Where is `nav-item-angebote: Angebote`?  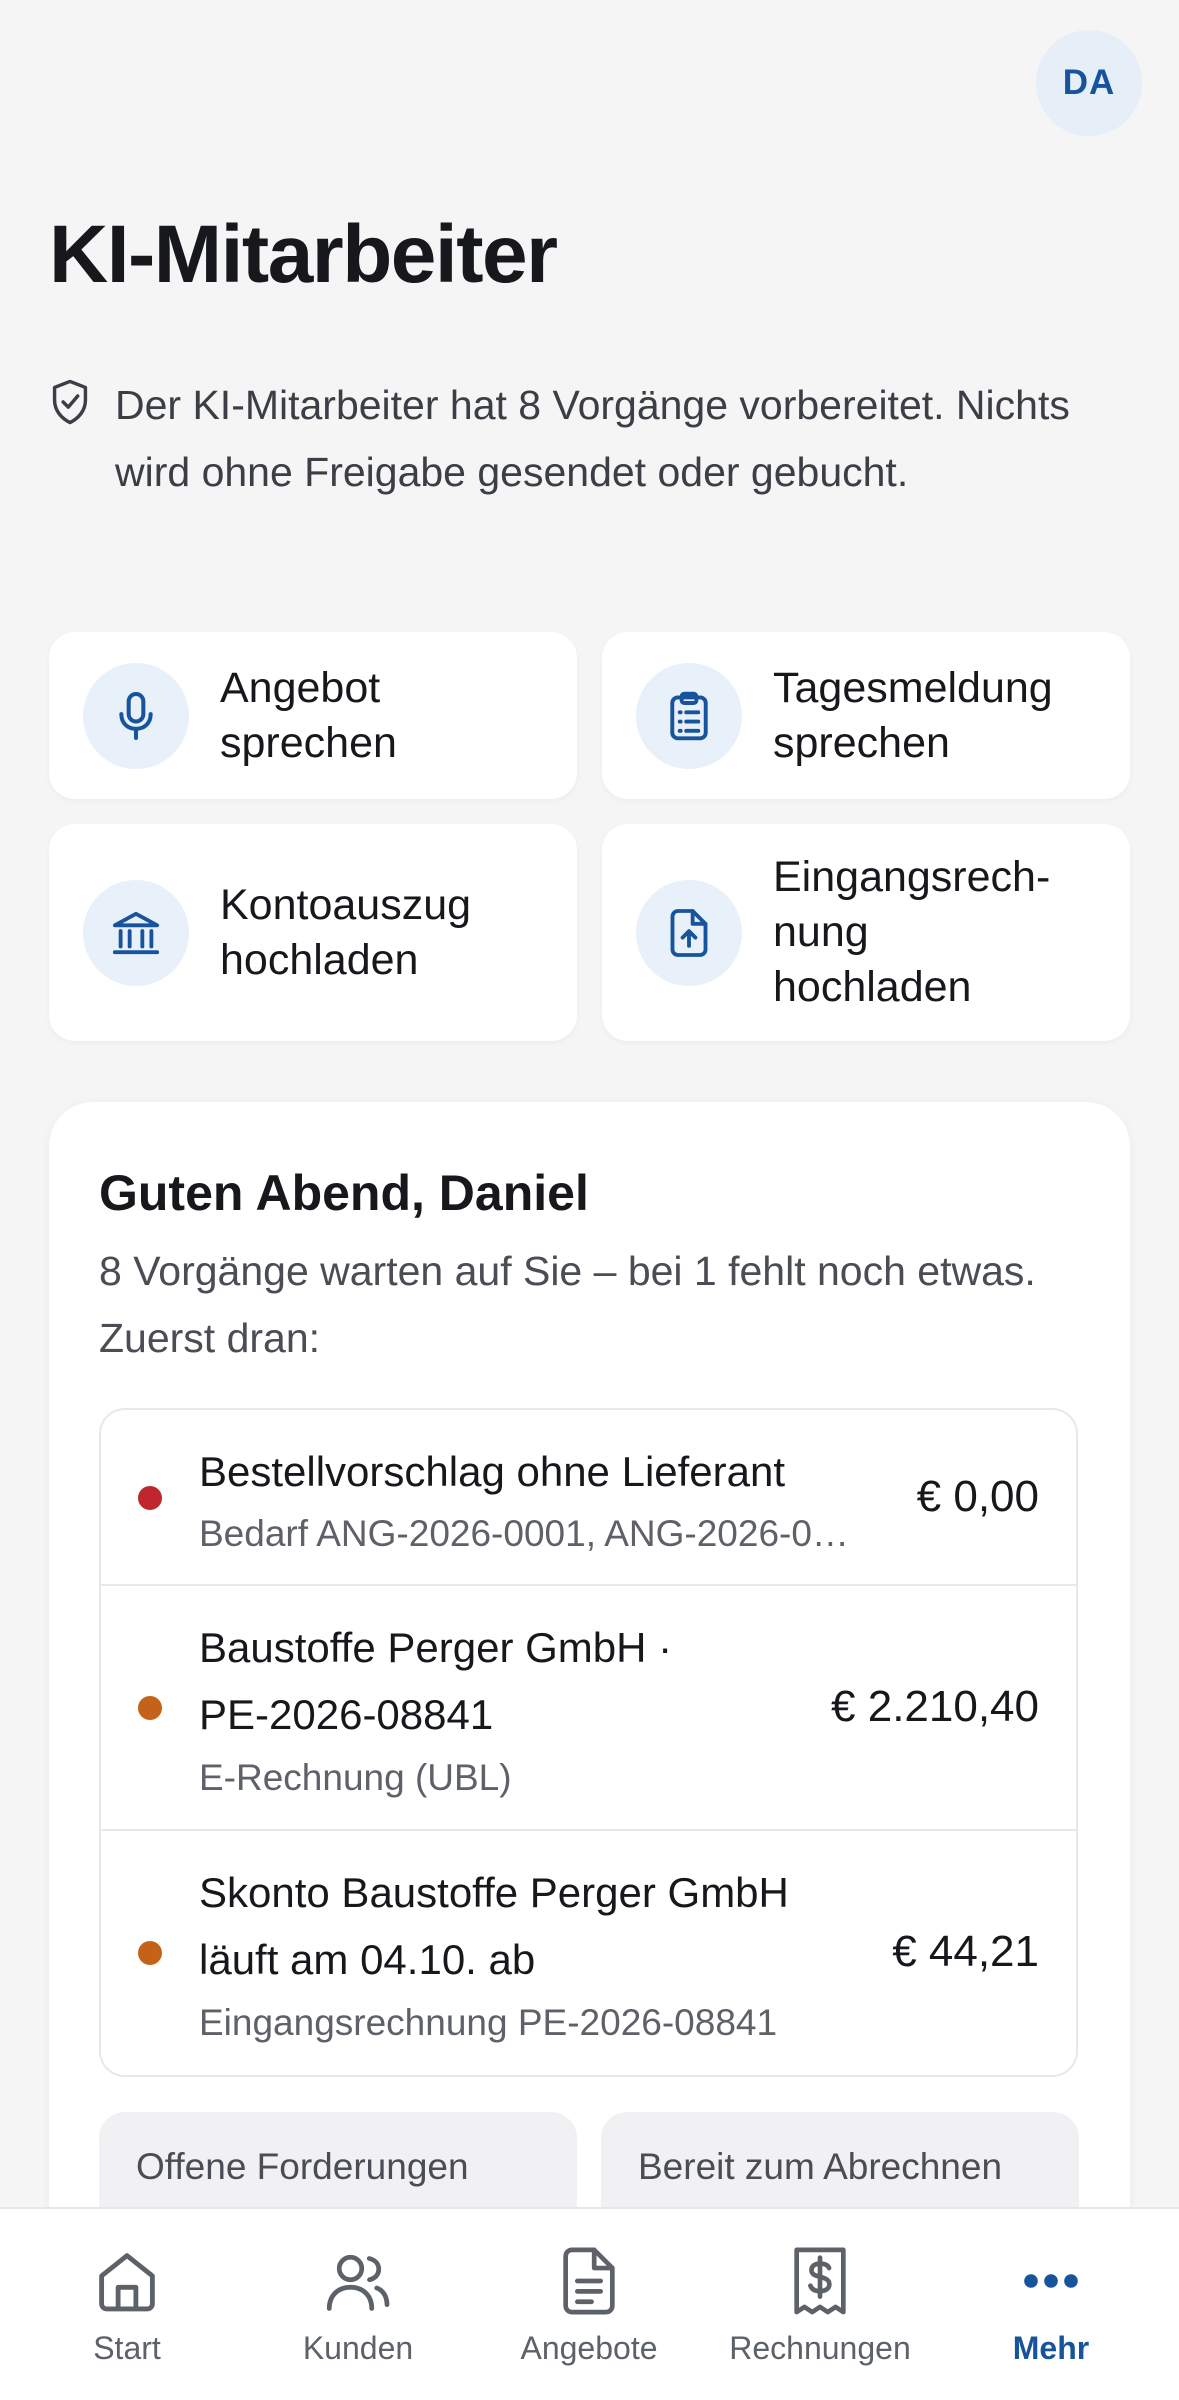 nav-item-angebote: Angebote is located at coordinates (589, 2304).